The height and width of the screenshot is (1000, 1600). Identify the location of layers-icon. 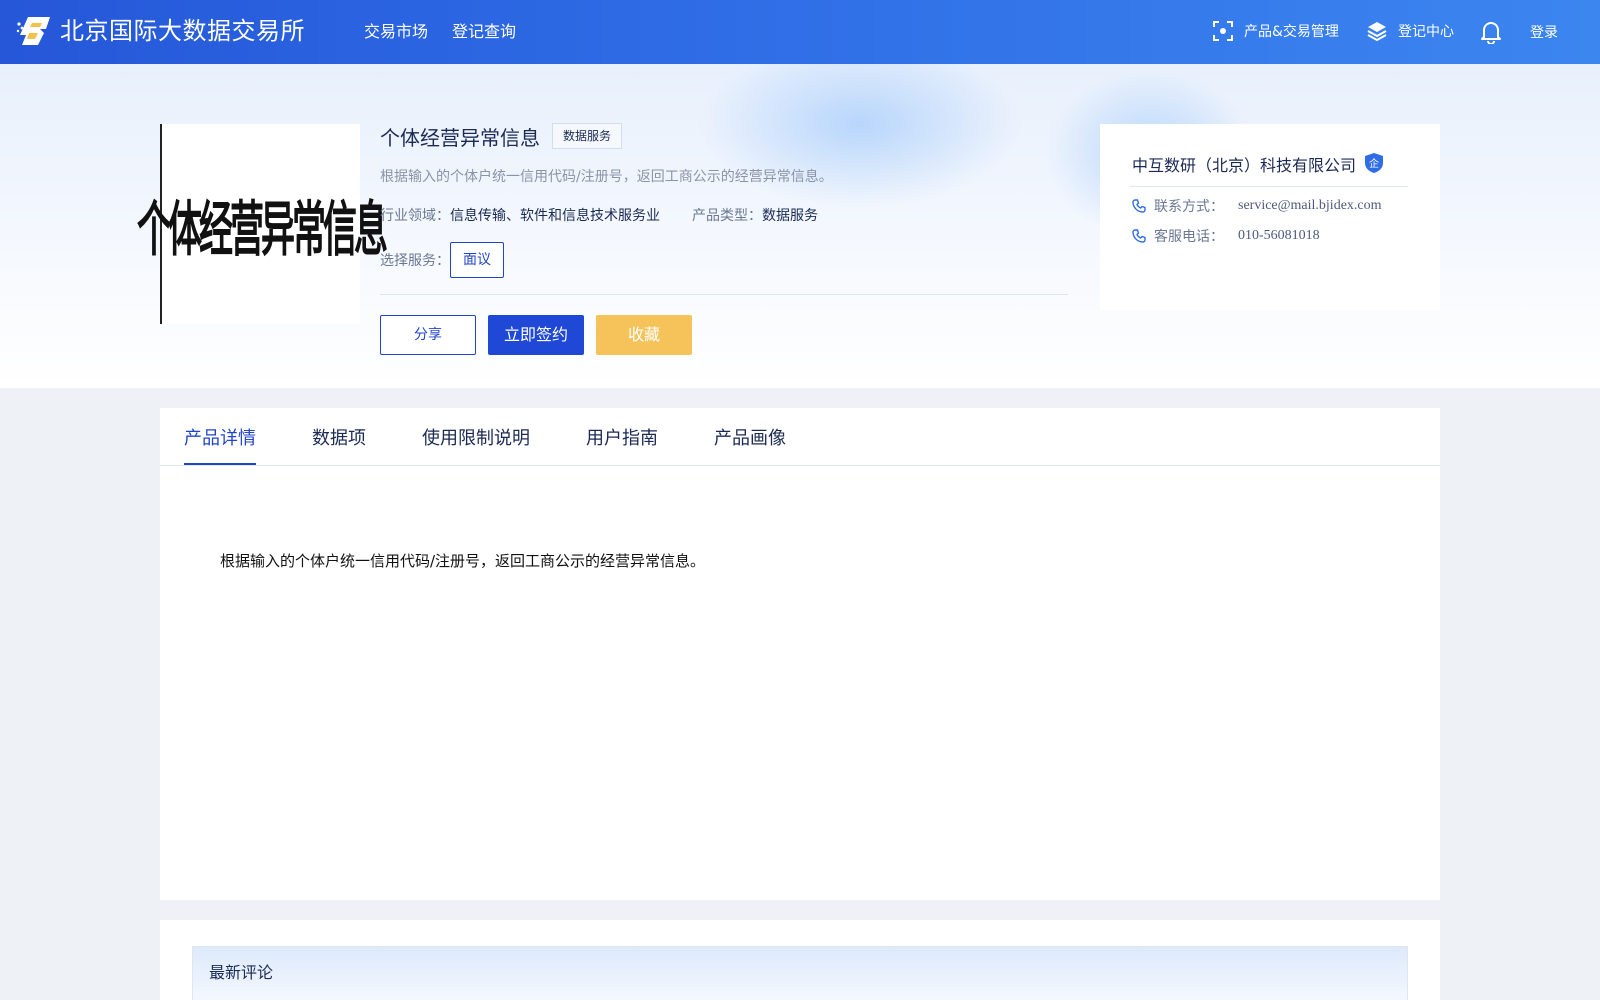
(1377, 32).